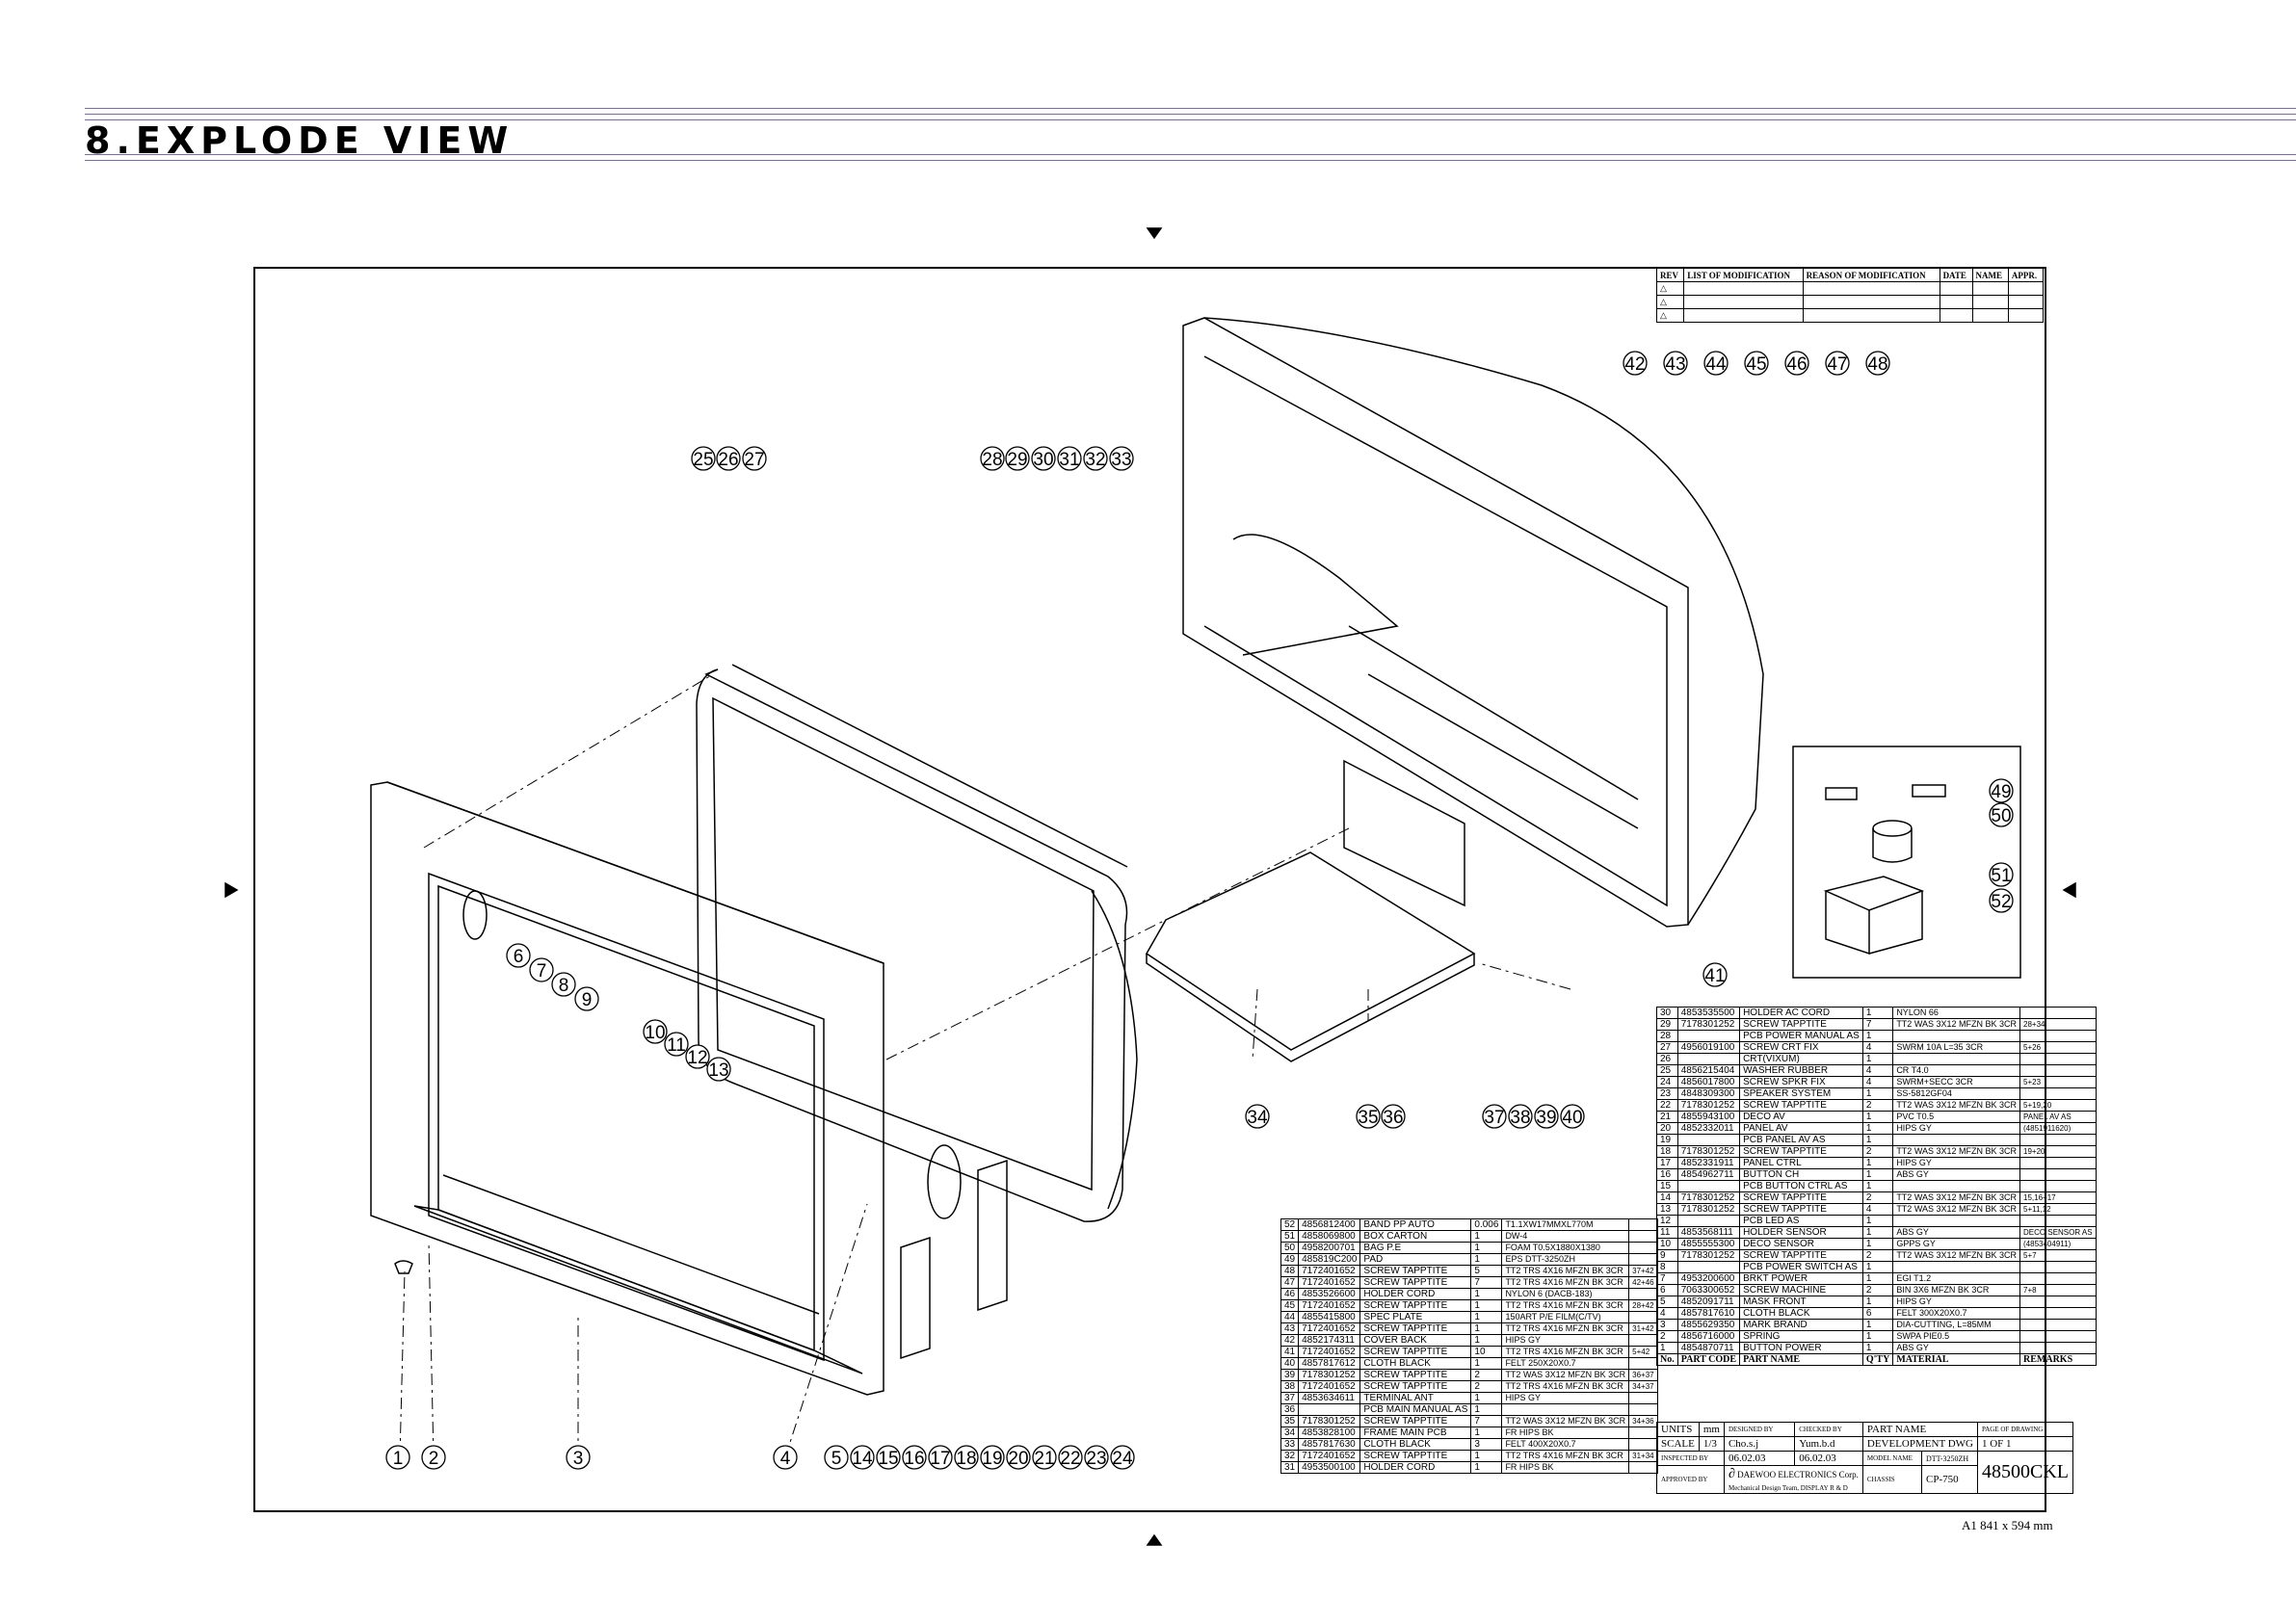 The width and height of the screenshot is (2296, 1623). I want to click on parts-cell: 44, so click(1290, 1317).